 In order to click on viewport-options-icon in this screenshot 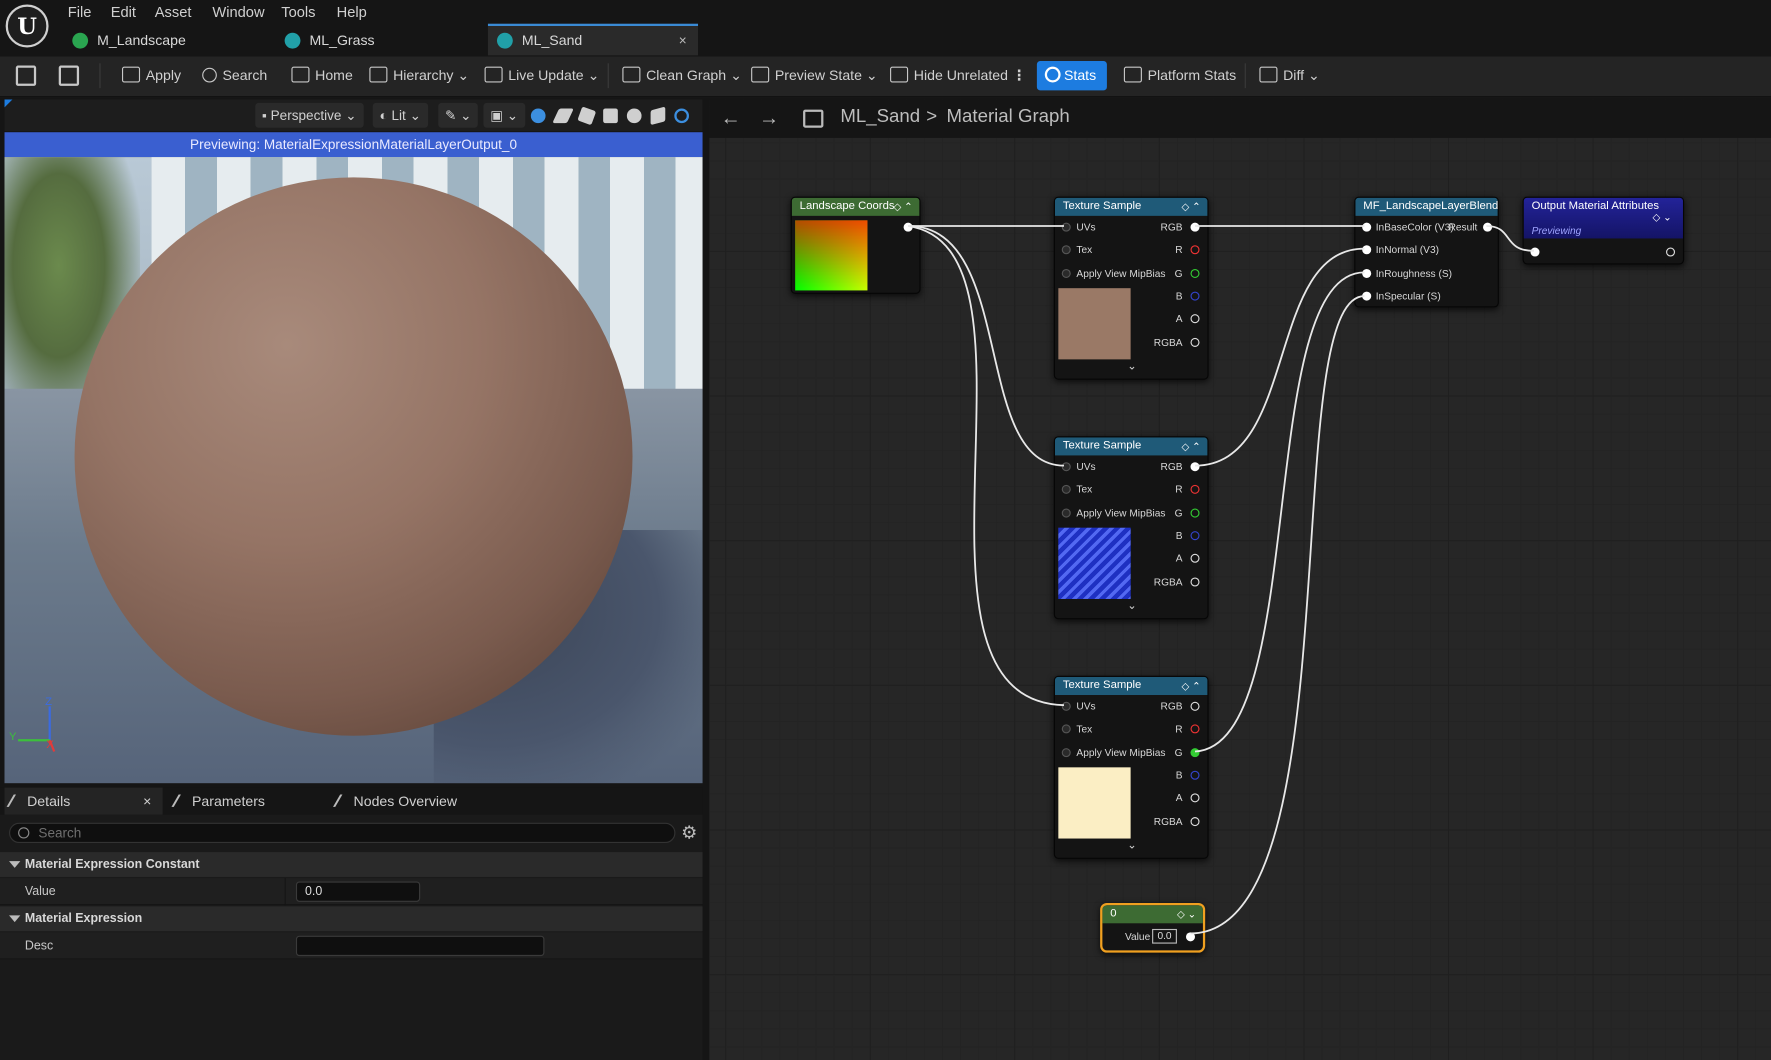, I will do `click(8, 103)`.